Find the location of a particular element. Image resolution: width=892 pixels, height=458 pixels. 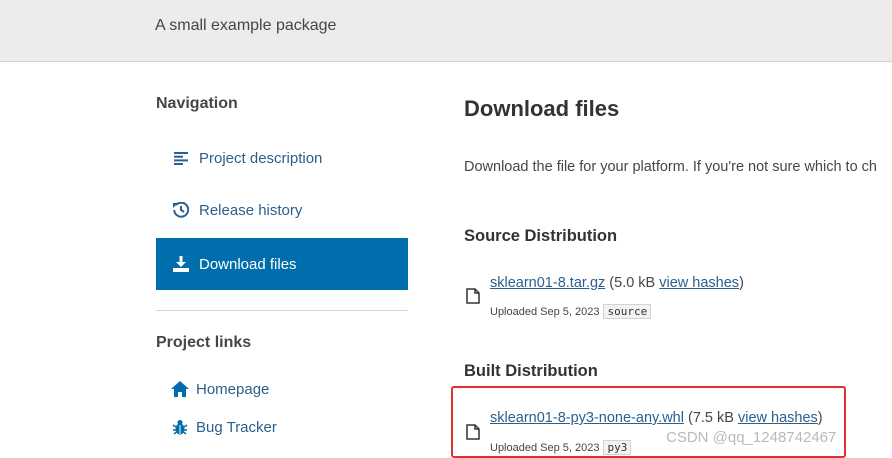

project-links-heading: Project links is located at coordinates (204, 342).